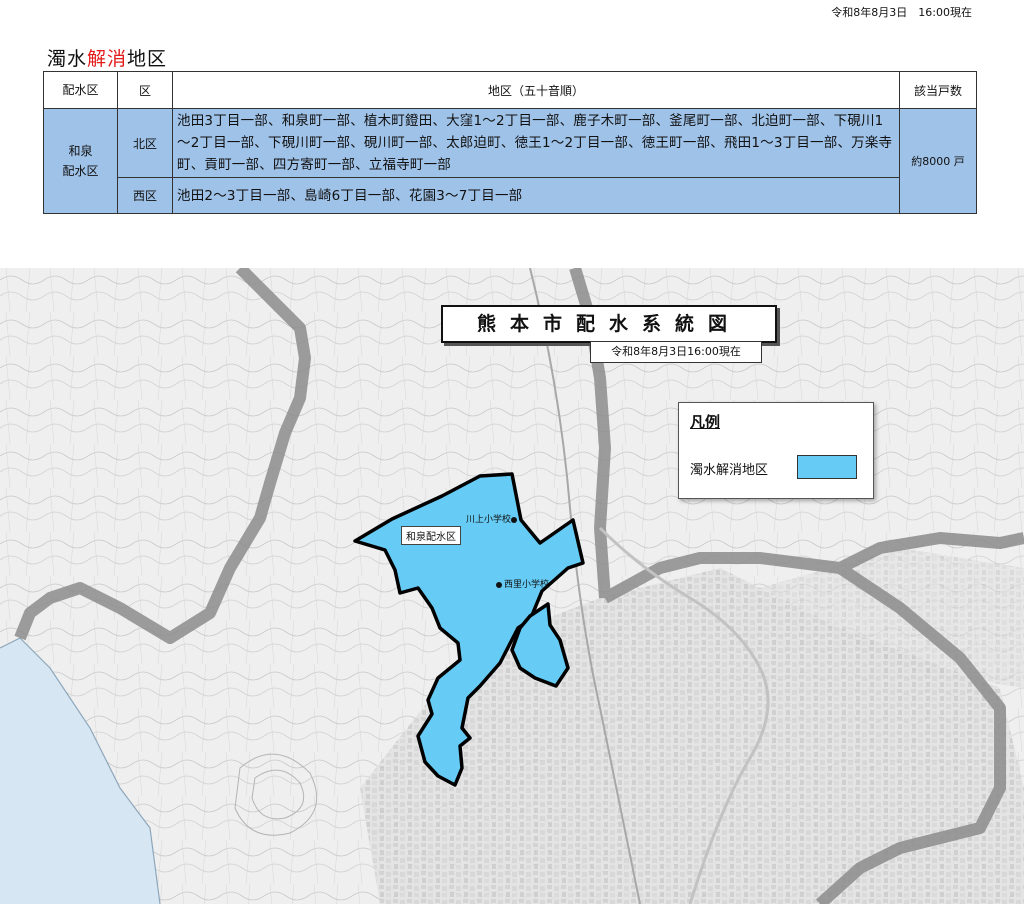 The image size is (1024, 904). Describe the element at coordinates (527, 585) in the screenshot. I see `poi-bind-1: 西里小学校` at that location.